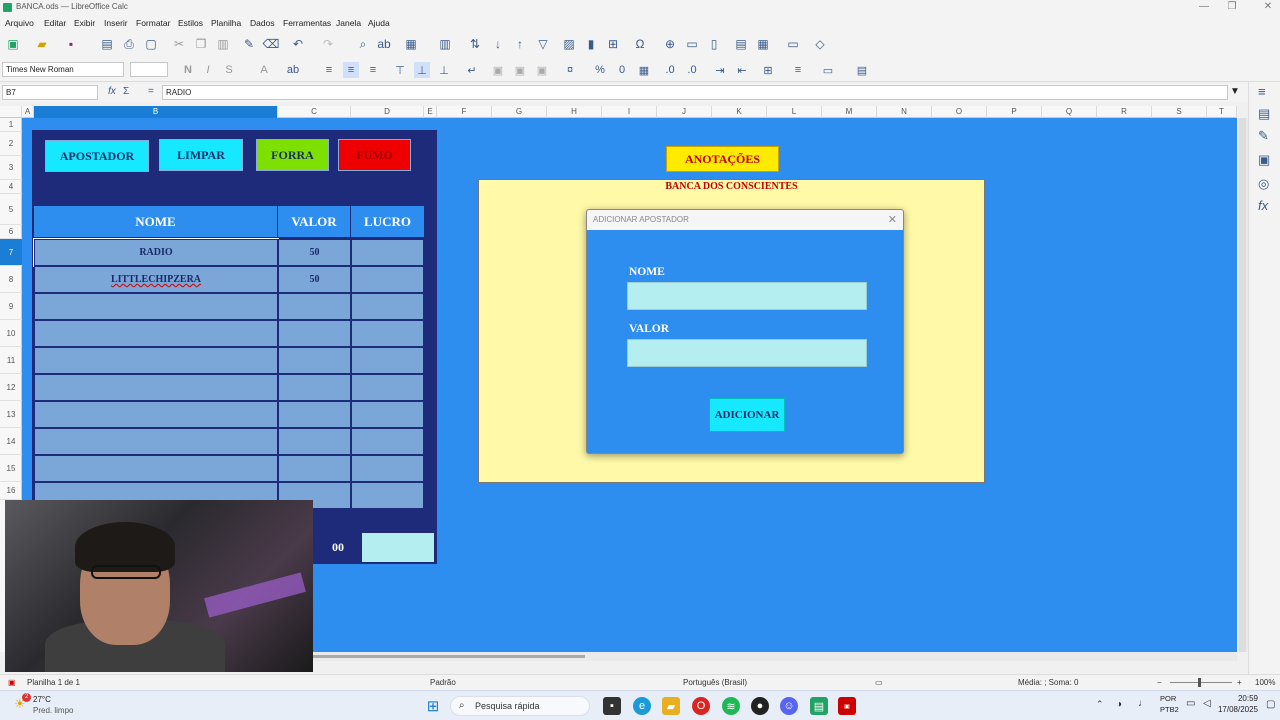  What do you see at coordinates (820, 44) in the screenshot?
I see `show-draw-functions-icon: ◇` at bounding box center [820, 44].